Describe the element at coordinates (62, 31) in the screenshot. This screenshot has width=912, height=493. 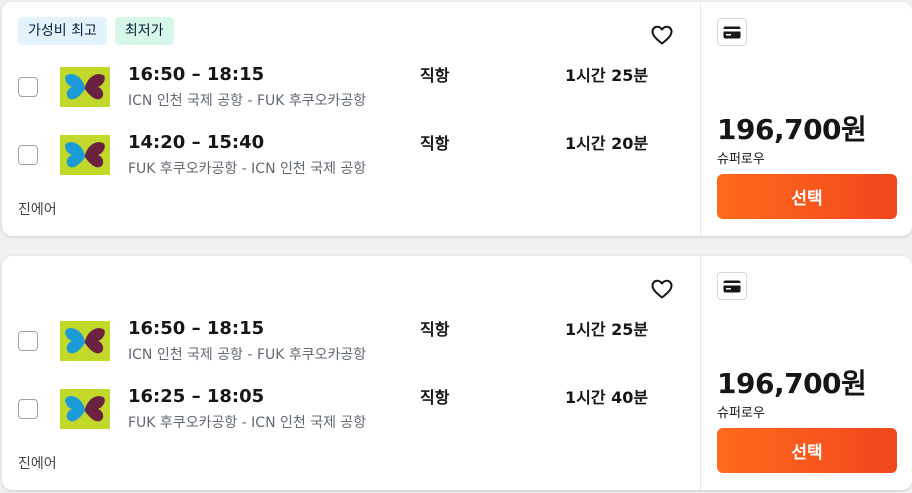
I see `best-value-badge: 가성비 최고` at that location.